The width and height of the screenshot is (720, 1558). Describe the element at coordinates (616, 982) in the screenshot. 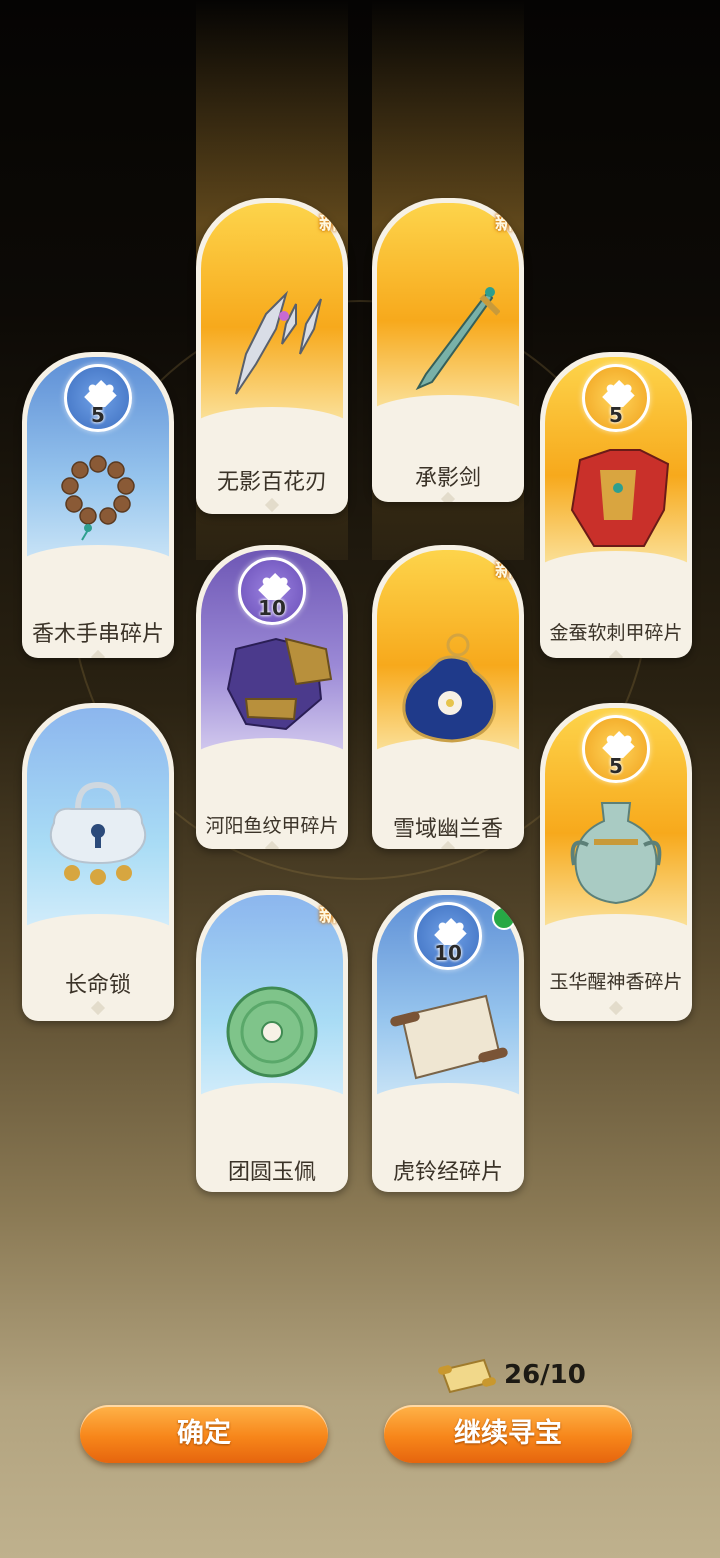

I see `card-title: 玉华醒神香碎片` at that location.